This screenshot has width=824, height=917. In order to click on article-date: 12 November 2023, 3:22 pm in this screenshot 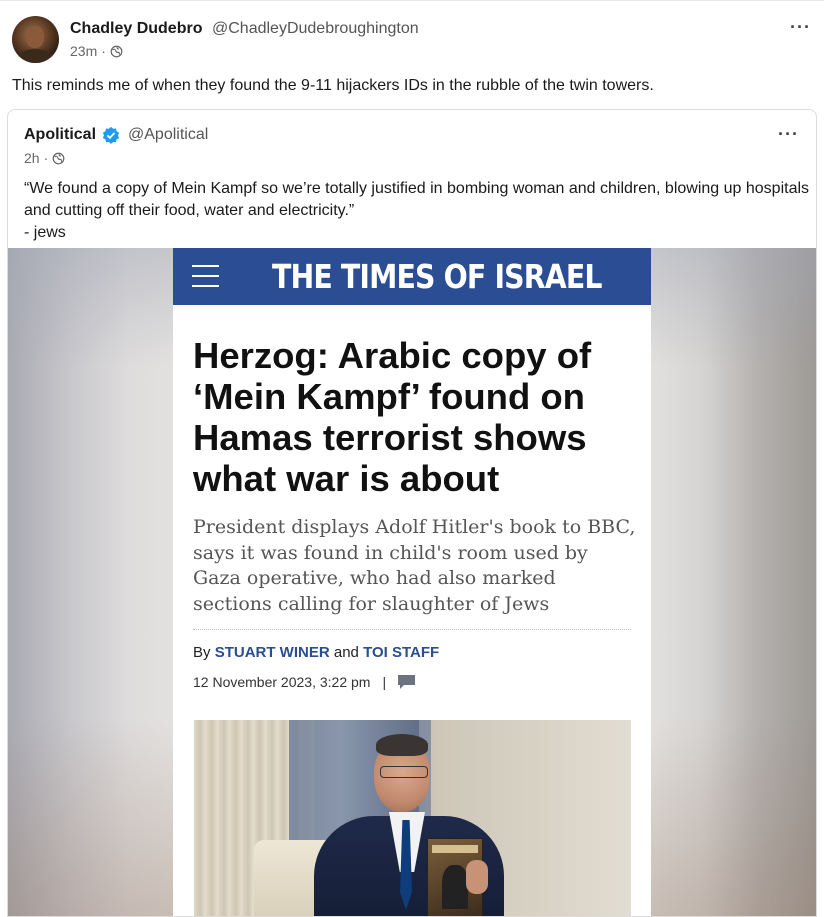, I will do `click(282, 682)`.